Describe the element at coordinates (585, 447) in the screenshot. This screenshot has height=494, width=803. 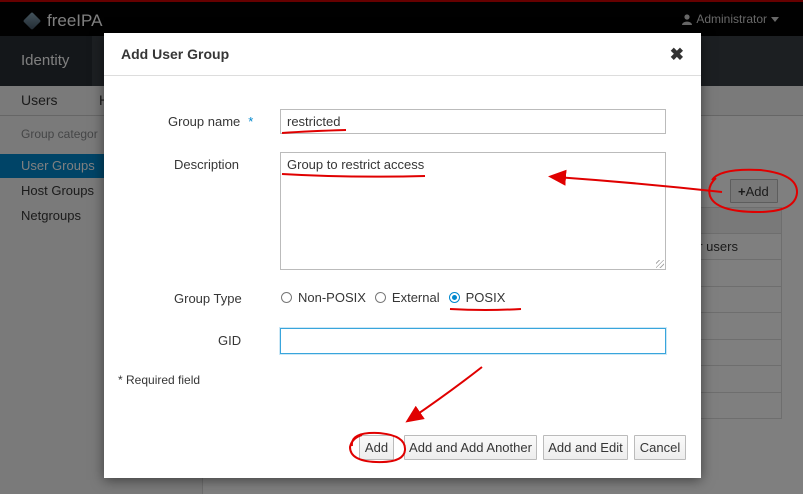
I see `add-and-edit-button: Add and Edit` at that location.